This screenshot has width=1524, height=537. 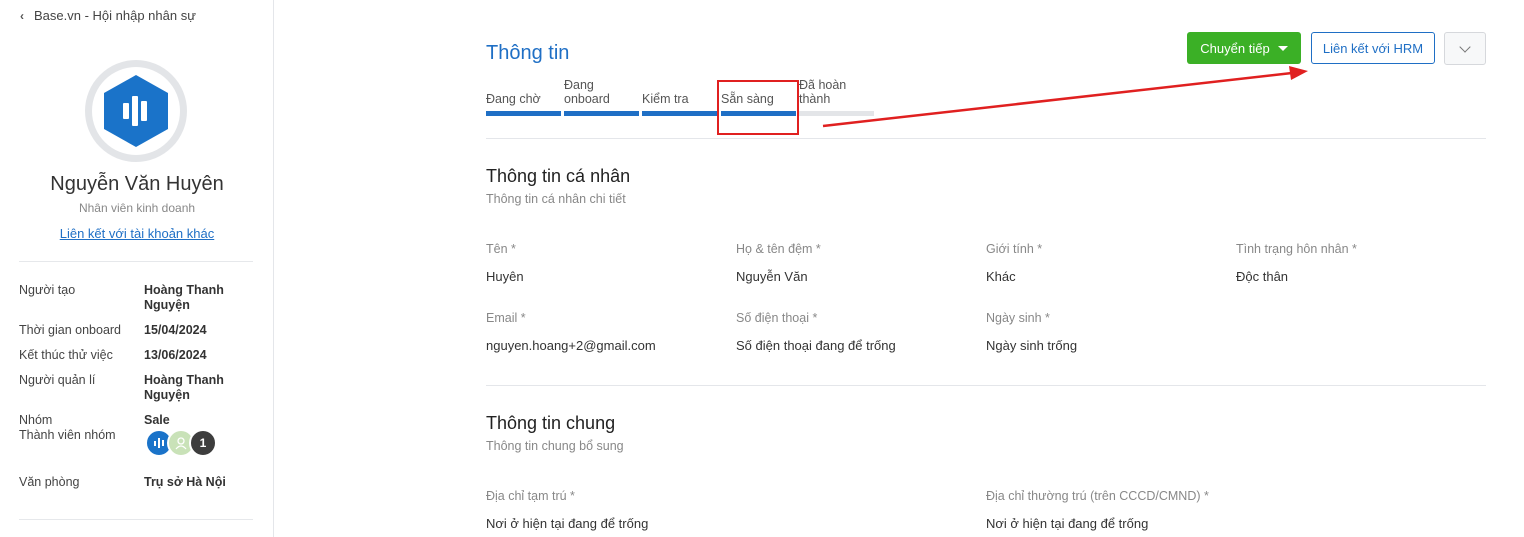 I want to click on field-label-birthday: Ngày sinh *, so click(x=1018, y=318).